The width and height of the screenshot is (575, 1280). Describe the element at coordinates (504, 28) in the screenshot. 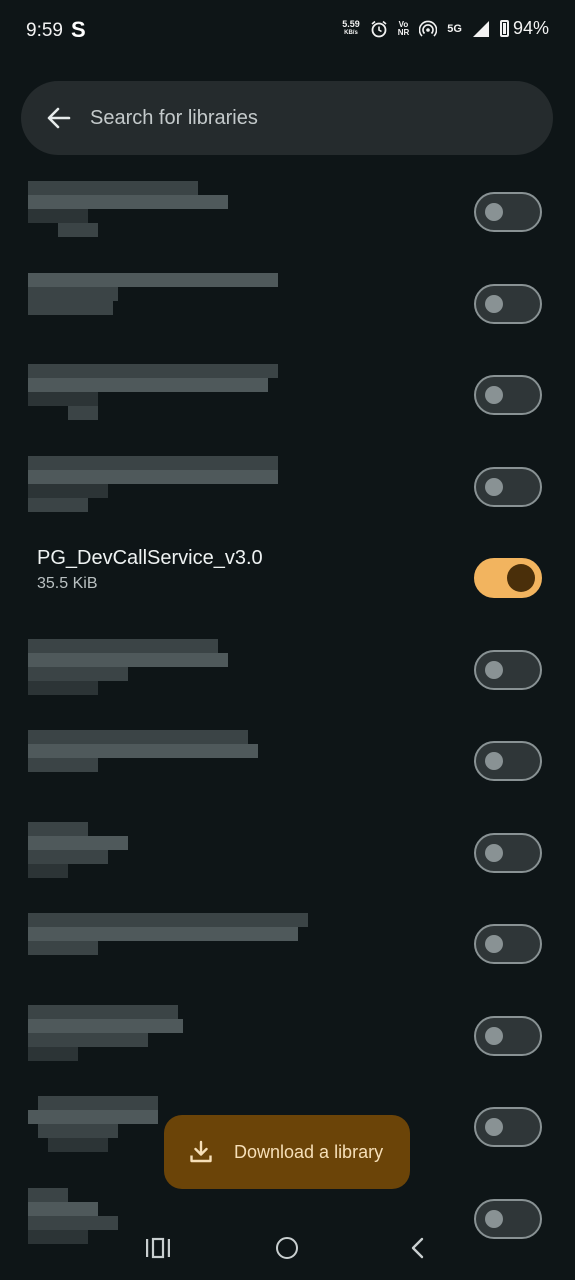

I see `battery-icon` at that location.